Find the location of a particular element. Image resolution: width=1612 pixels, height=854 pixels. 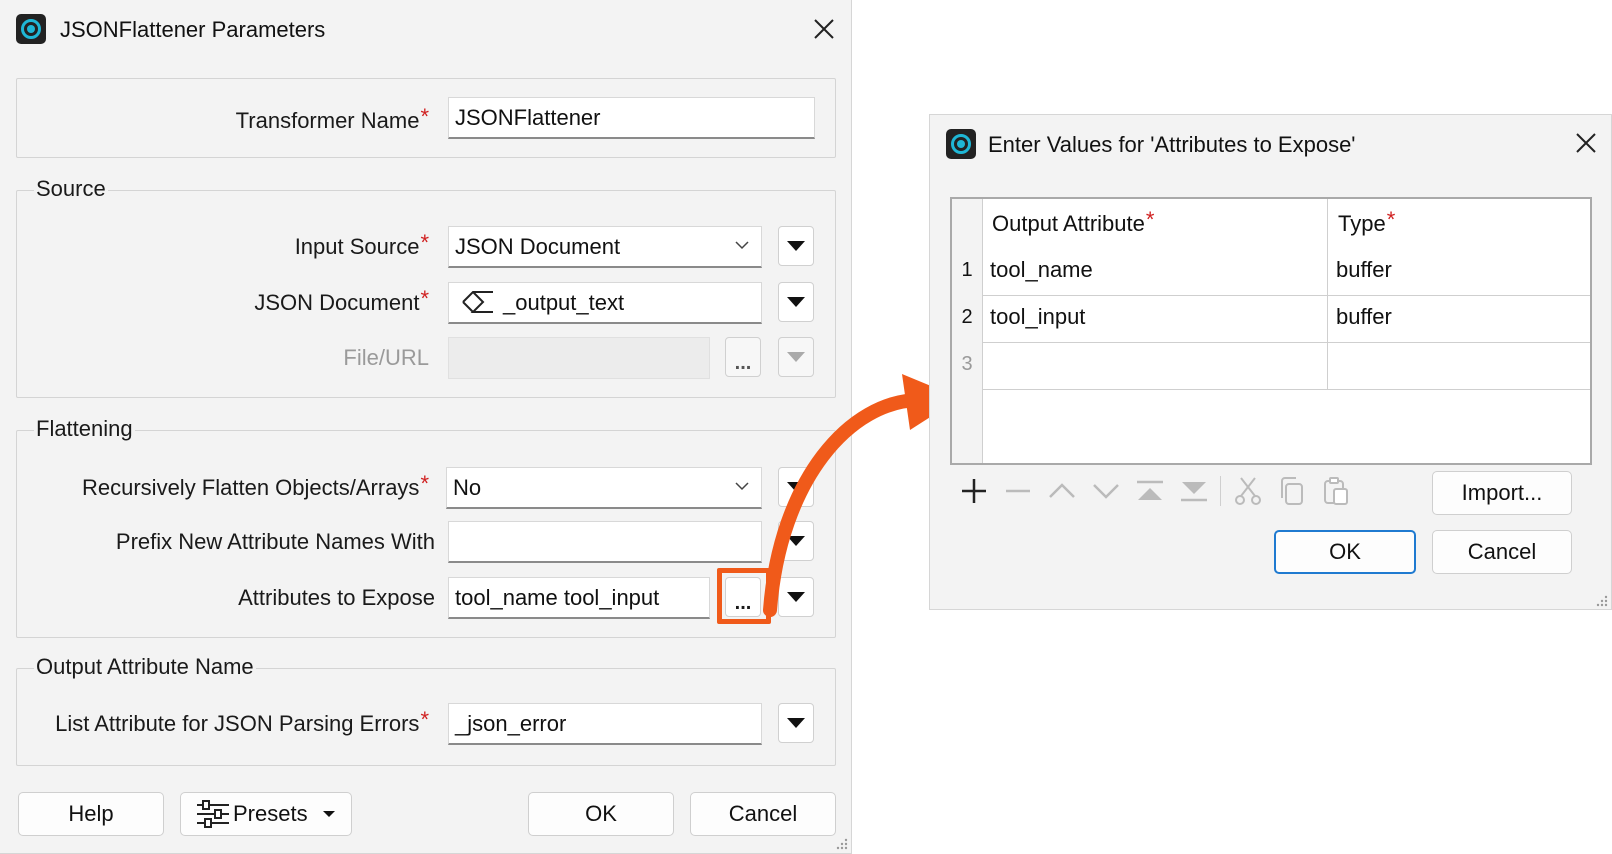

input-source-select: JSON Document is located at coordinates (605, 247).